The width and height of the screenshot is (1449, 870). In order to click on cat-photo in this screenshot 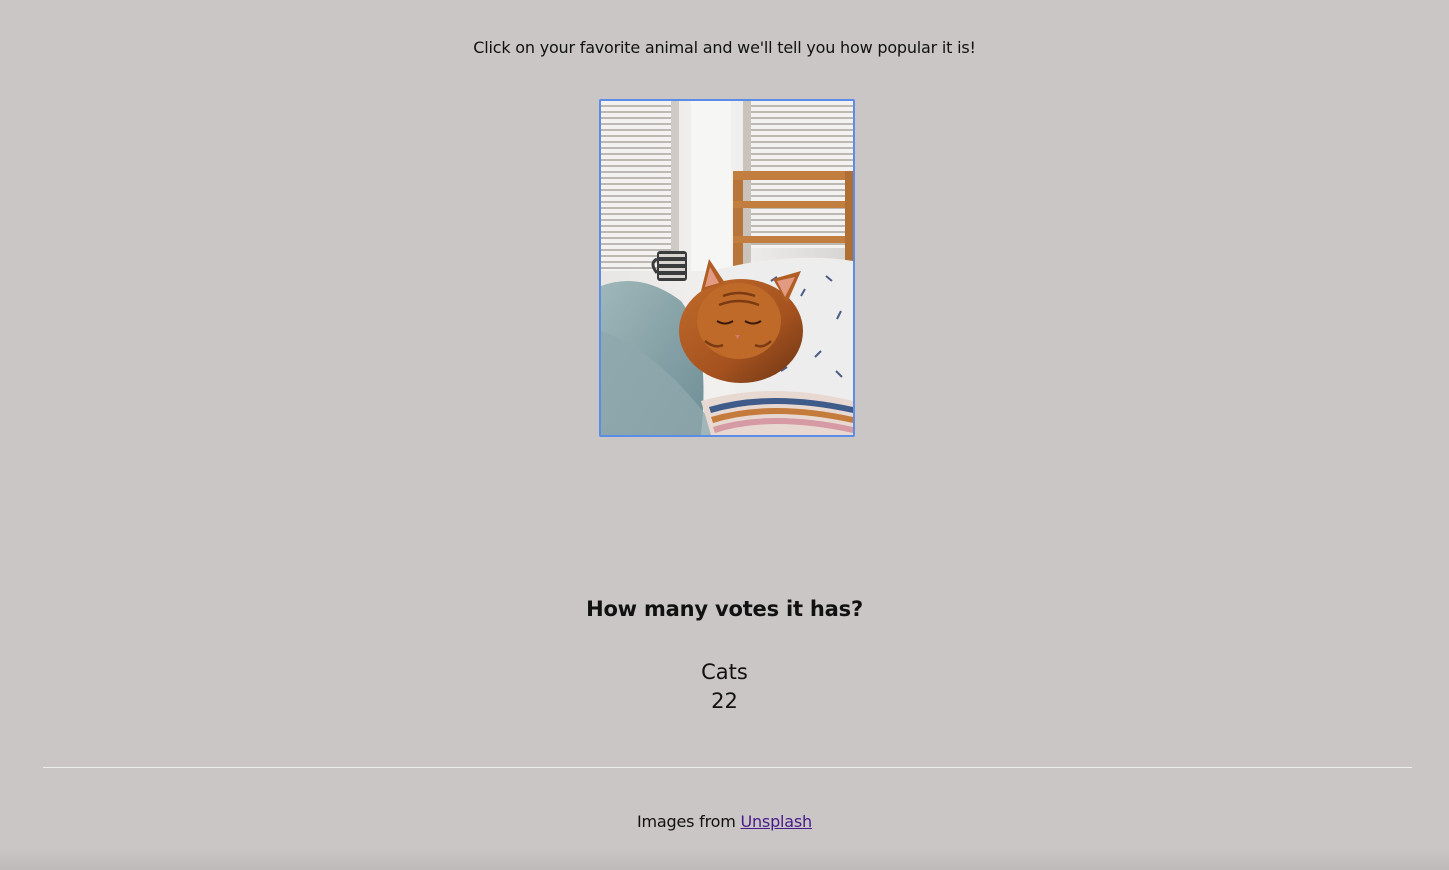, I will do `click(727, 268)`.